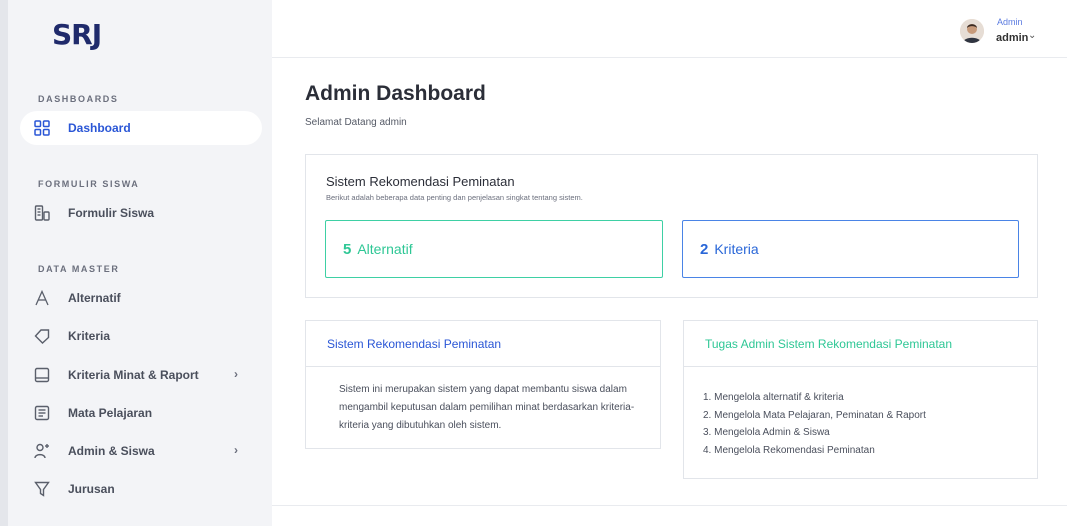  What do you see at coordinates (1010, 22) in the screenshot?
I see `user-role: Admin` at bounding box center [1010, 22].